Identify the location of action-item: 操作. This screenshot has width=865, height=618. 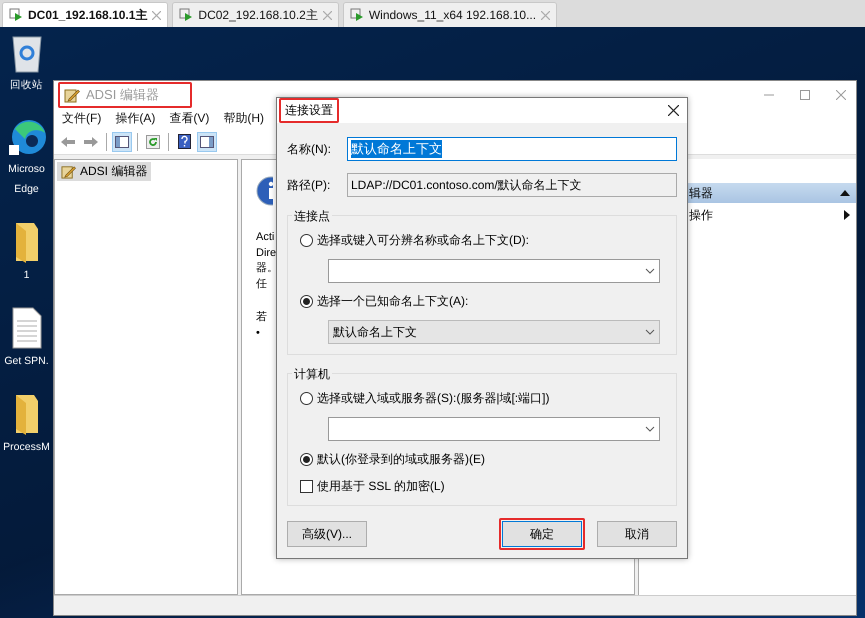
(747, 215).